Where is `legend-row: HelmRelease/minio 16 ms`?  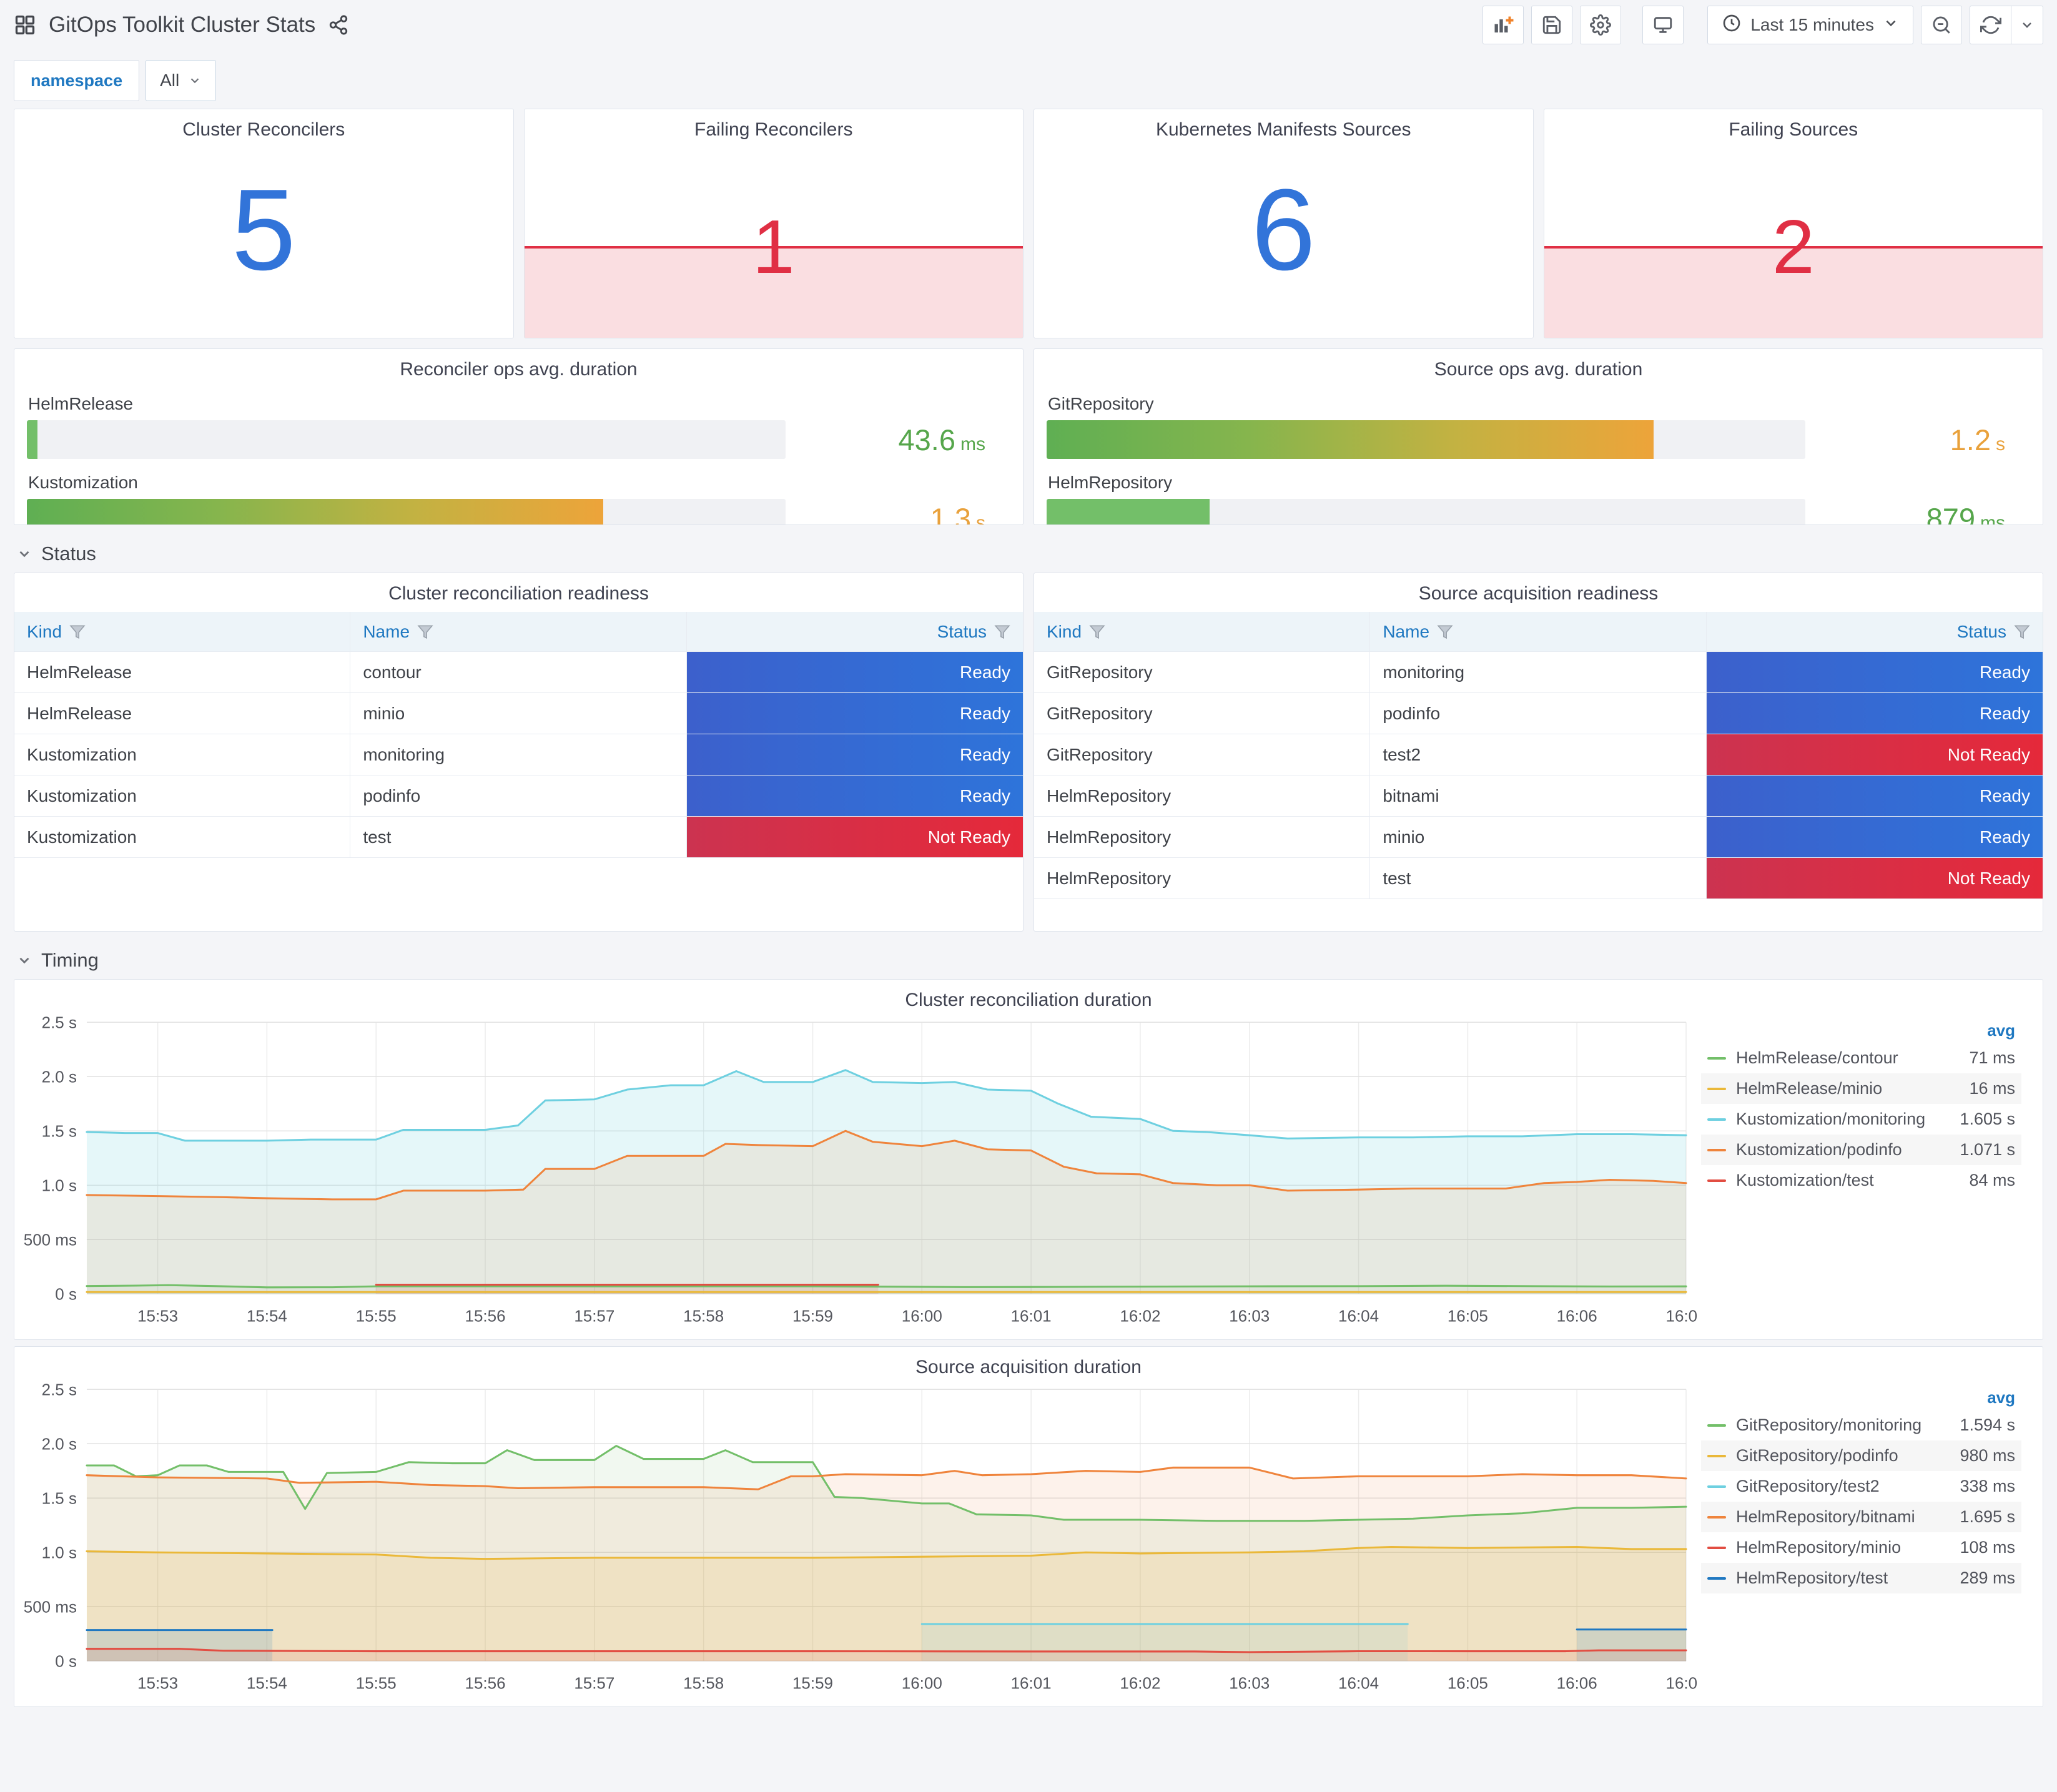
legend-row: HelmRelease/minio 16 ms is located at coordinates (1861, 1088).